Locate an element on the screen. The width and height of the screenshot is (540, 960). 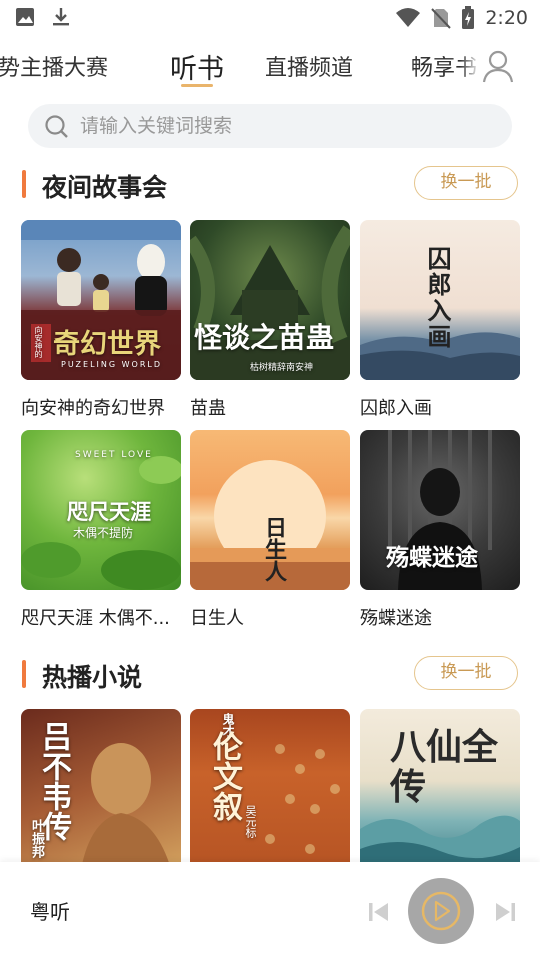
book-cover: 八仙全传 is located at coordinates (440, 789).